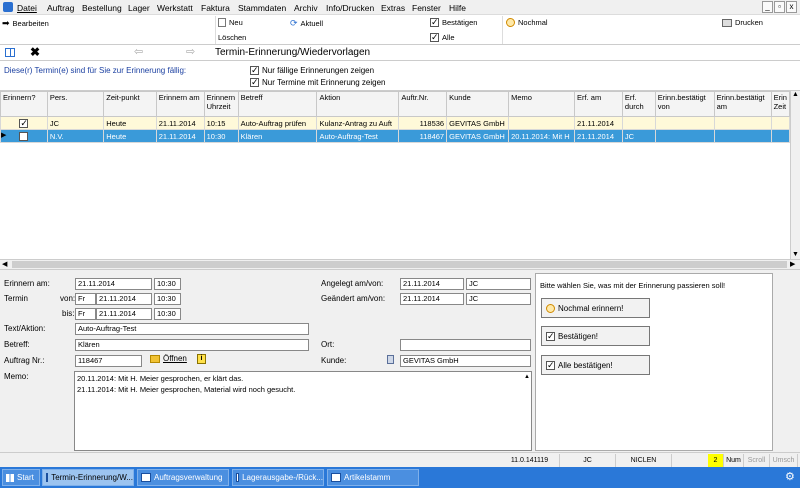 This screenshot has width=800, height=488. What do you see at coordinates (75, 104) in the screenshot?
I see `column-header: Pers.` at bounding box center [75, 104].